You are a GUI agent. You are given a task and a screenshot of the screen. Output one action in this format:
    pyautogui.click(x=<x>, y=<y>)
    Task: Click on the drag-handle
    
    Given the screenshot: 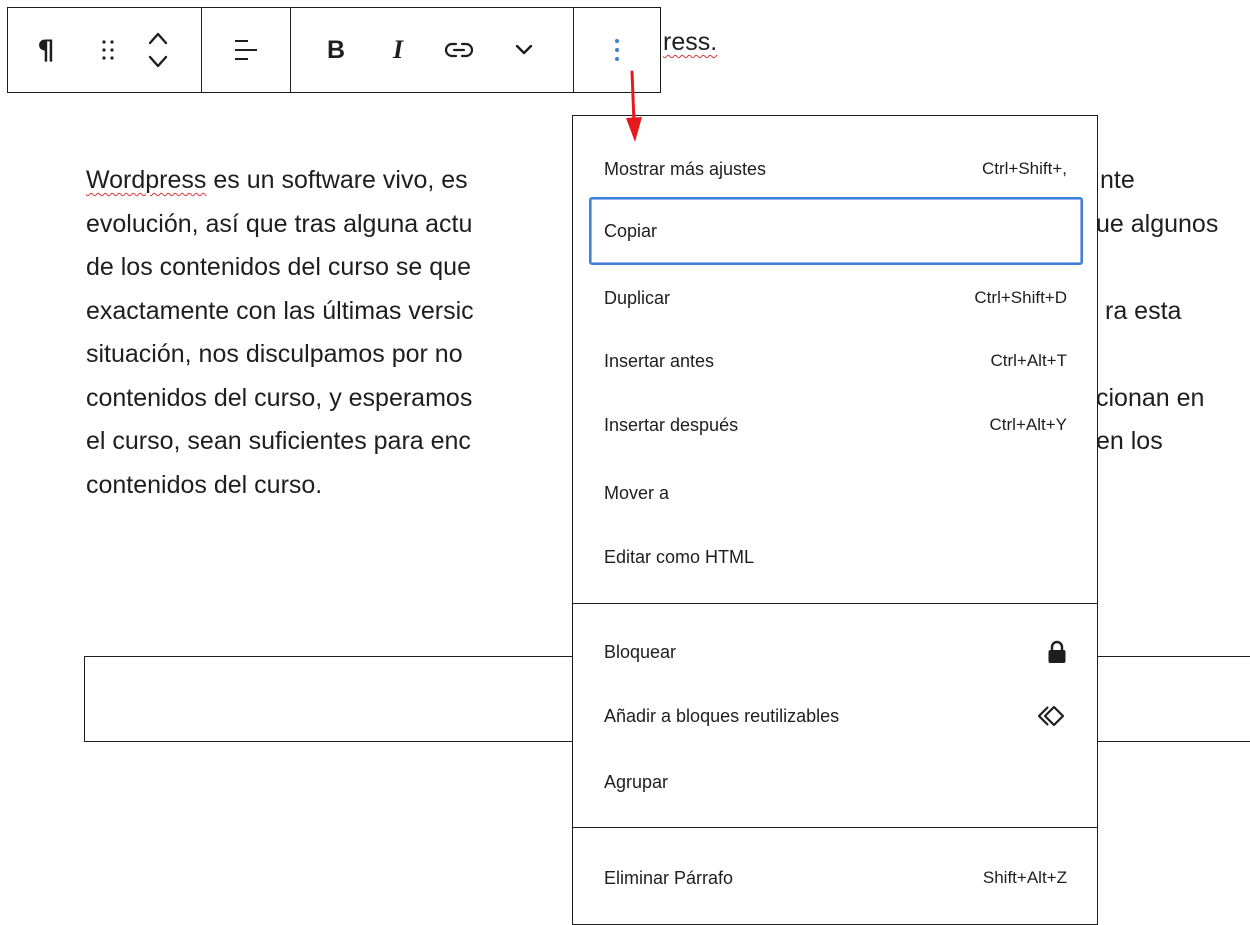 What is the action you would take?
    pyautogui.click(x=108, y=50)
    